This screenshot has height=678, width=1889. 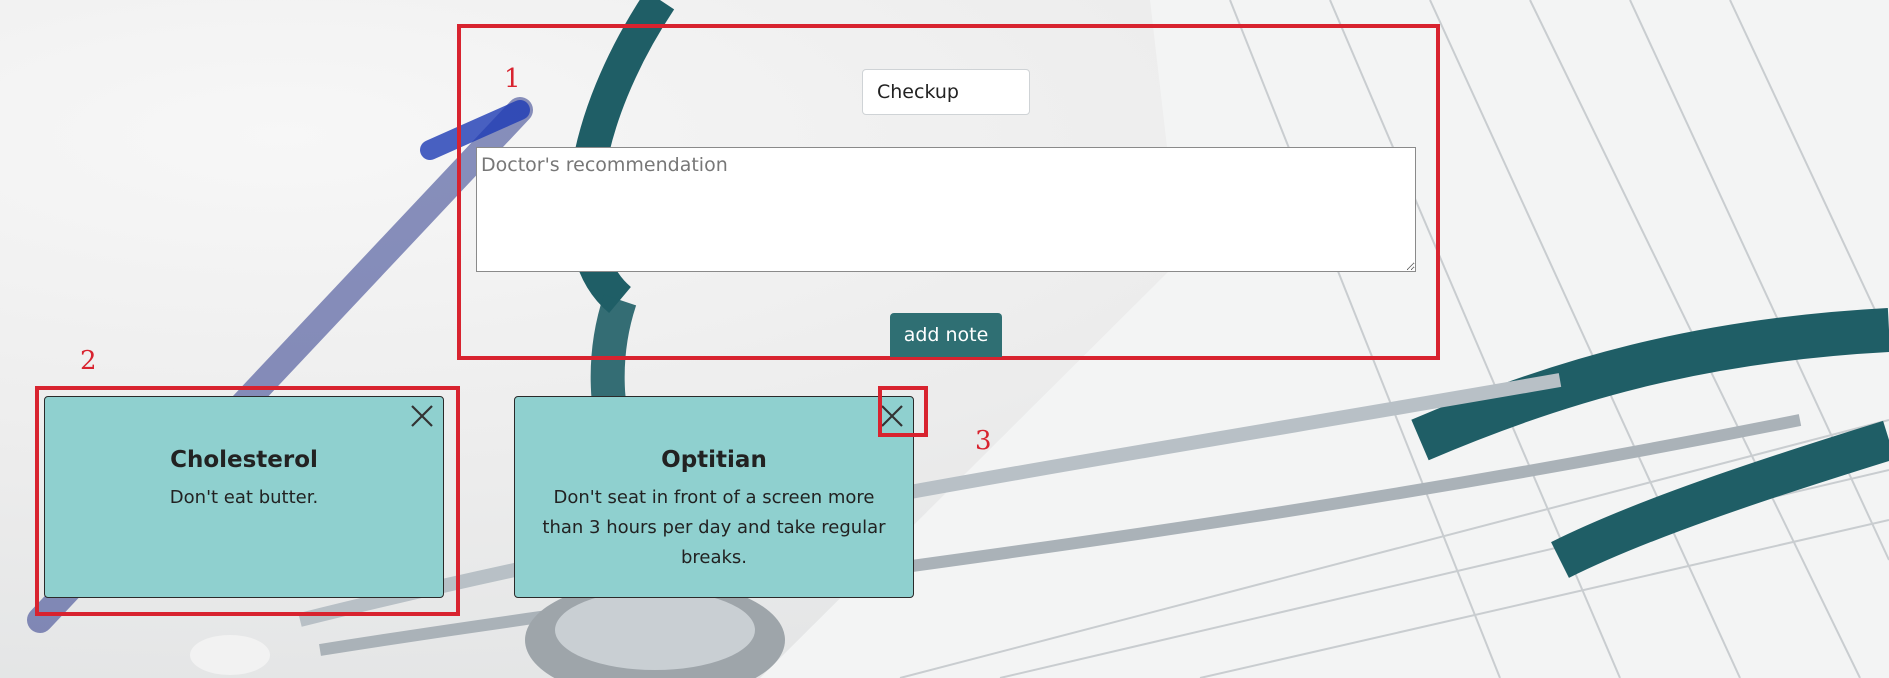 What do you see at coordinates (422, 416) in the screenshot?
I see `close-icon` at bounding box center [422, 416].